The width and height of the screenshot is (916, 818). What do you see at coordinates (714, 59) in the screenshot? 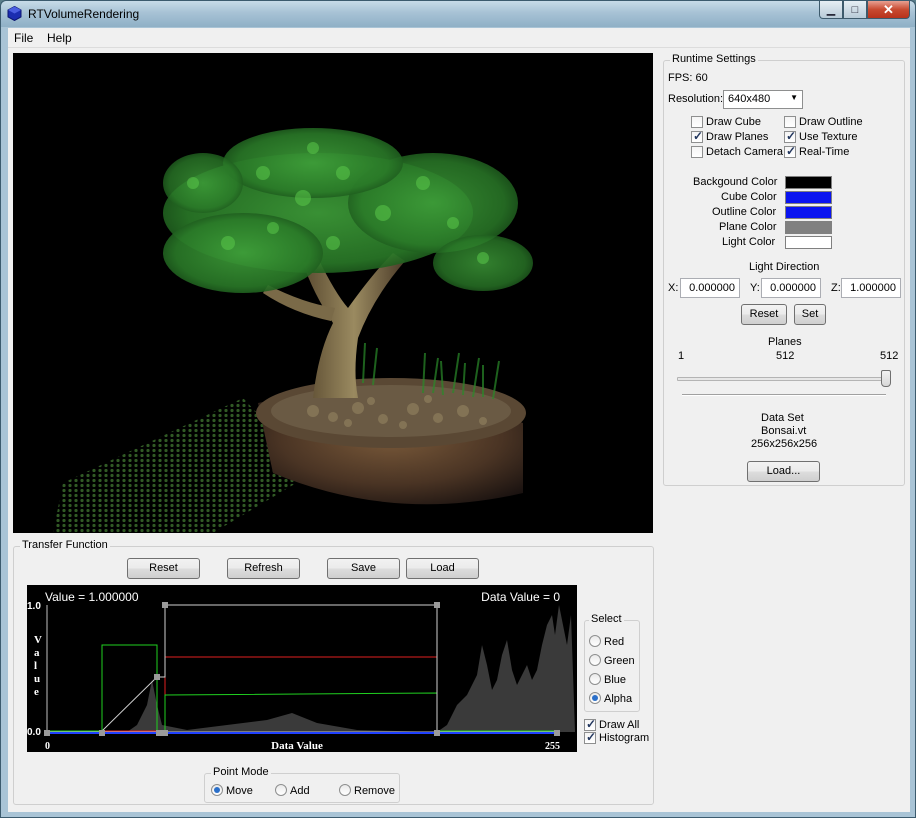
I see `runtime-settings-title: Runtime Settings` at bounding box center [714, 59].